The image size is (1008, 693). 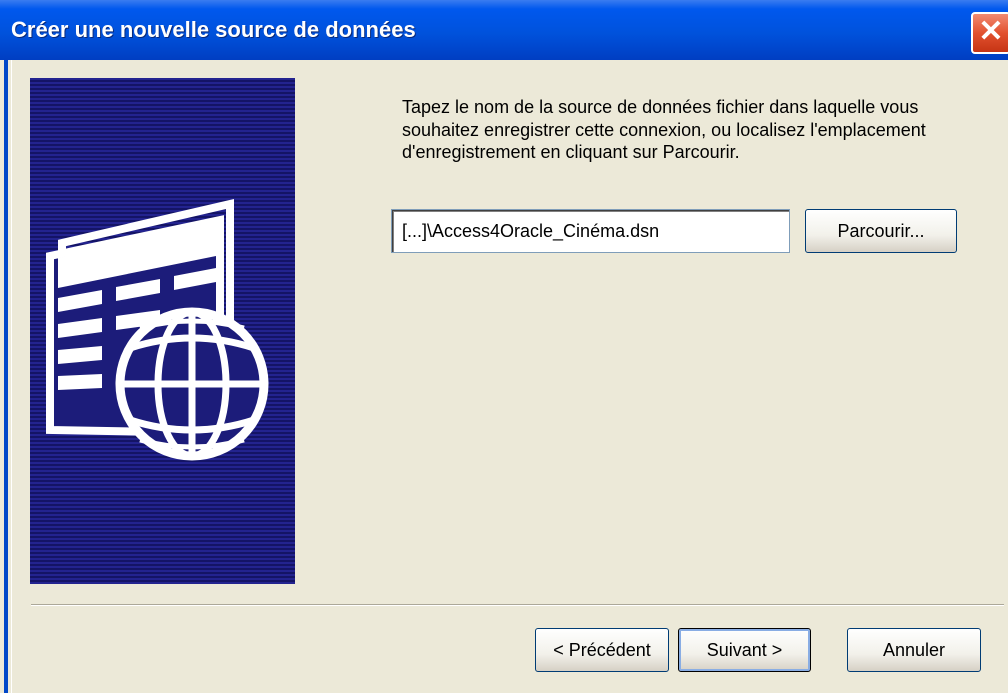 I want to click on cancel-button: Annuler, so click(x=914, y=650).